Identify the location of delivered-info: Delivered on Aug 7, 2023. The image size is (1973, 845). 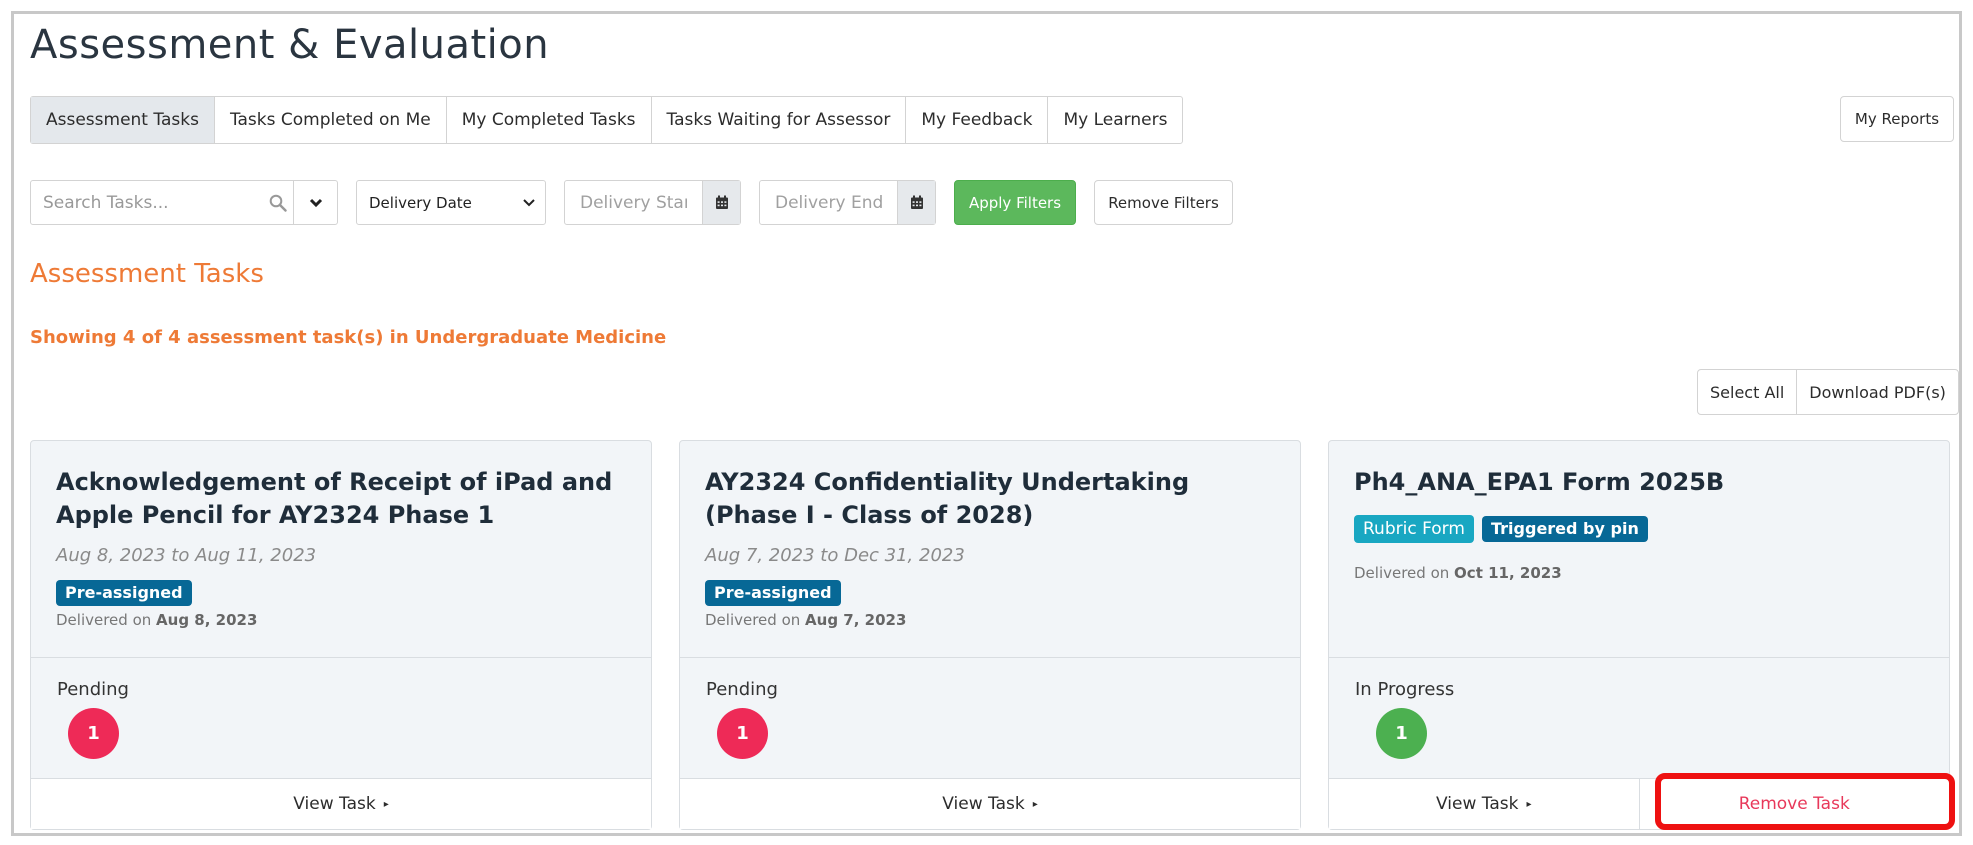
(805, 620).